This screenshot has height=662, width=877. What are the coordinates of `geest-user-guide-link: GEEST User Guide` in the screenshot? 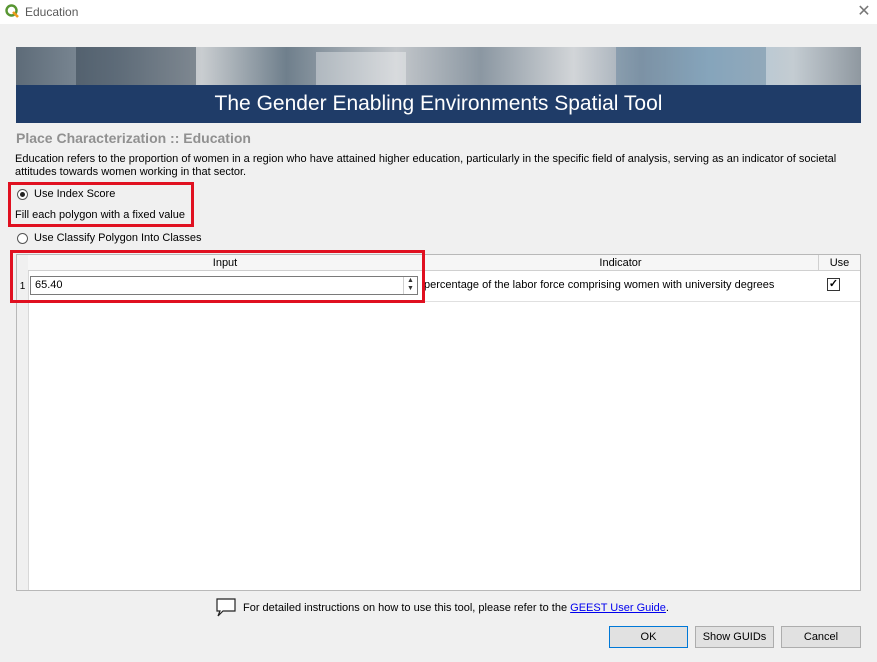 It's located at (618, 608).